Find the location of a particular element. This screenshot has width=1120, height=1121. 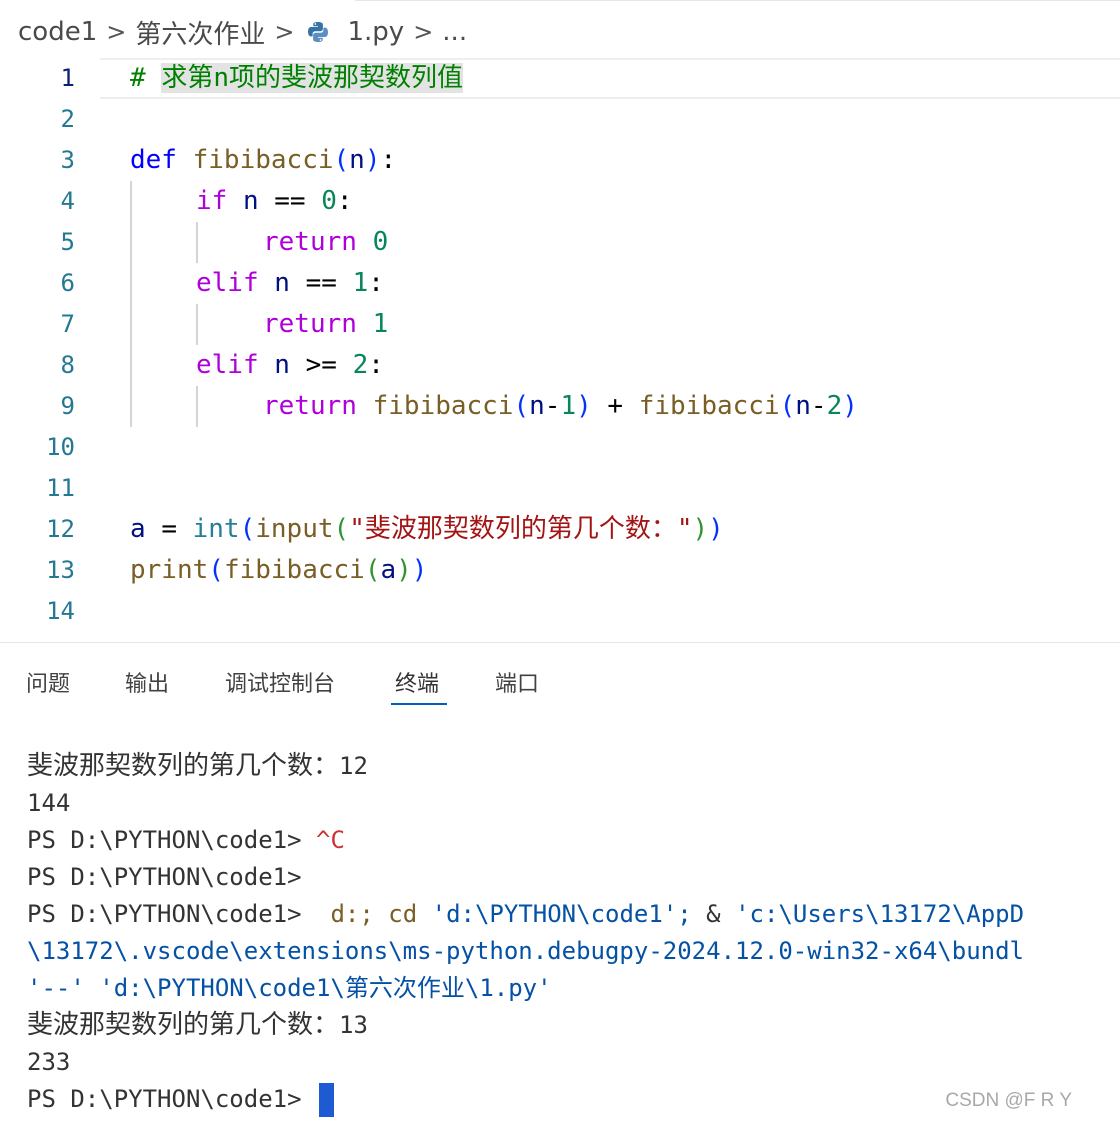

line-number: 1 is located at coordinates (67, 78).